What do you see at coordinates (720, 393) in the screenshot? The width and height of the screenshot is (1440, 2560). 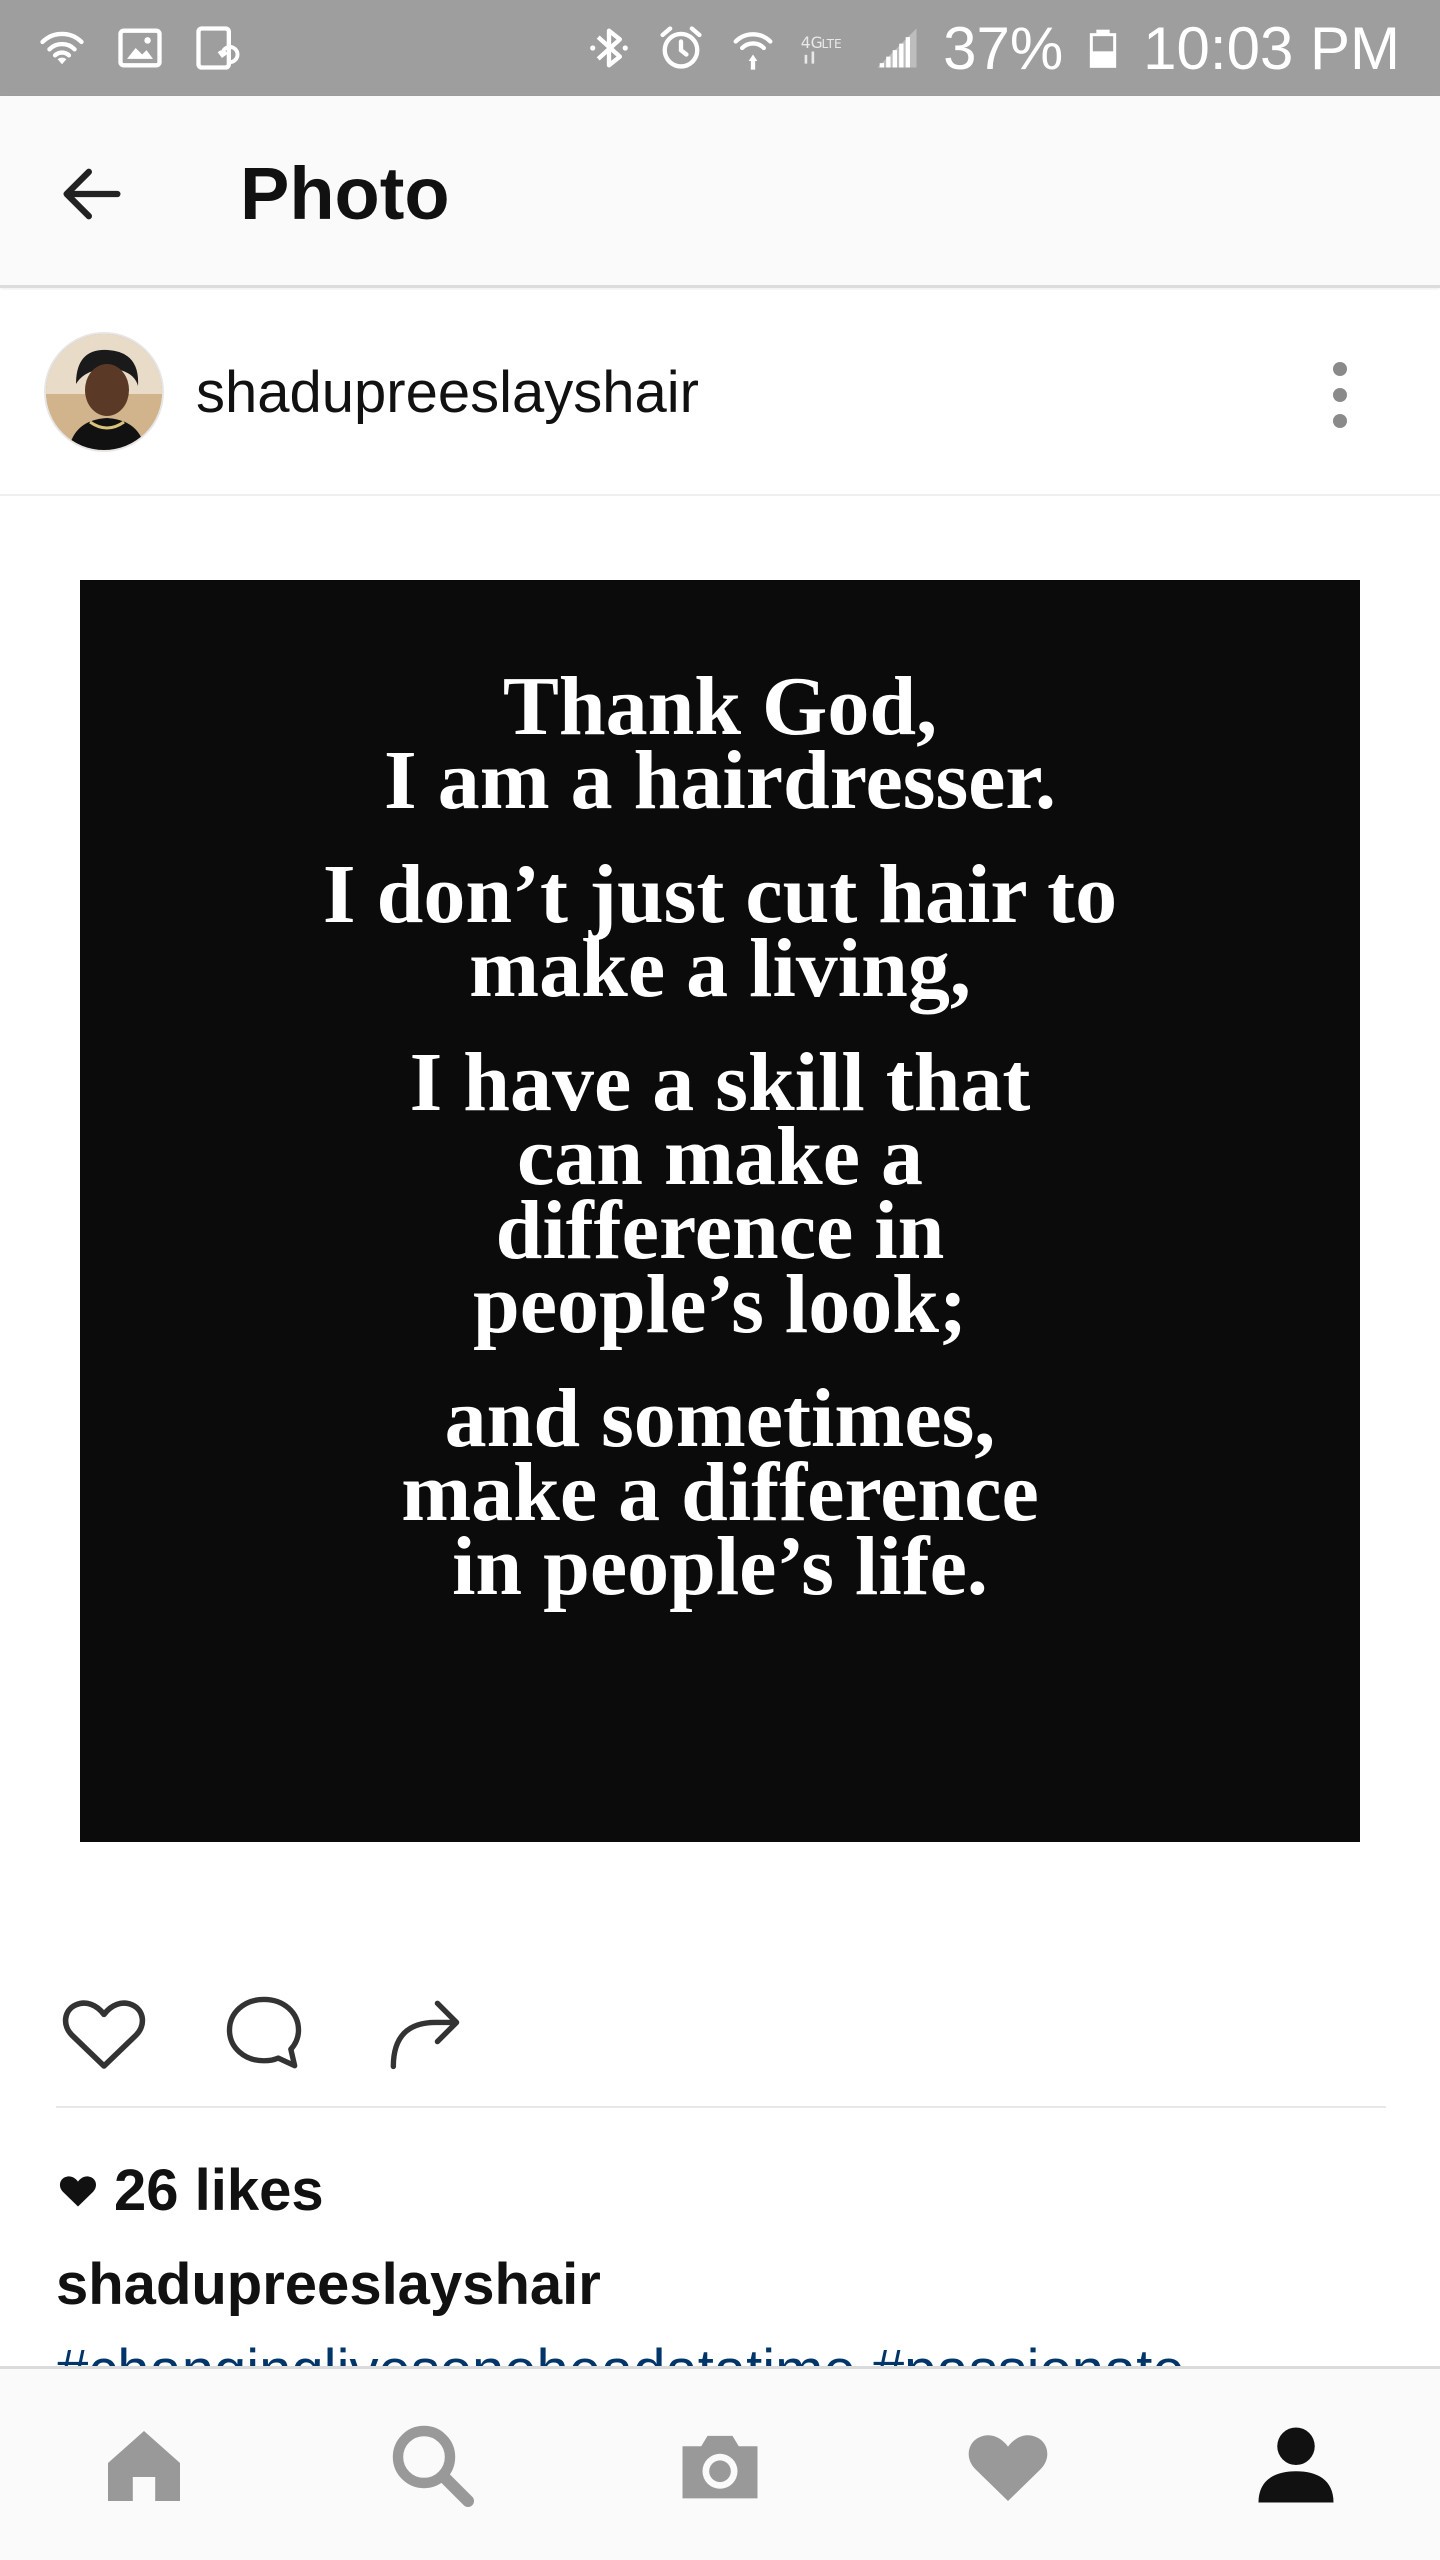 I see `post-header: shadupreeslayshair` at bounding box center [720, 393].